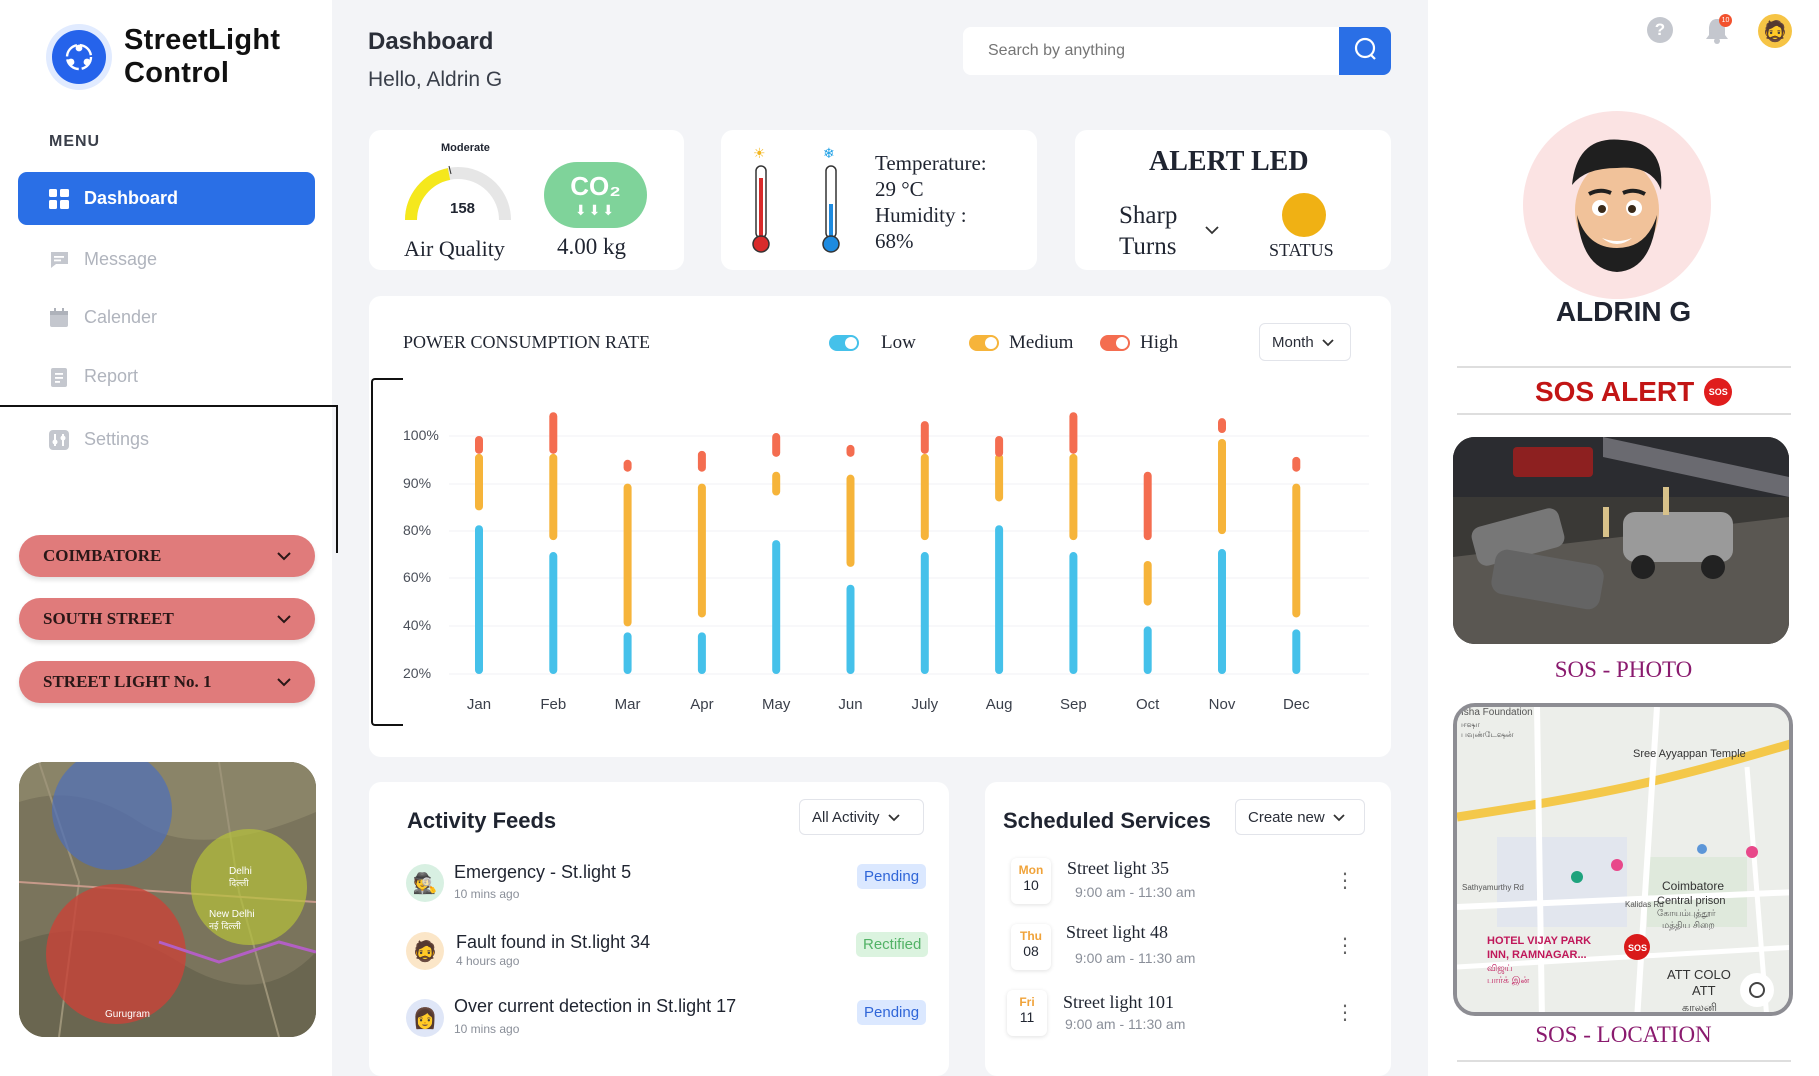  What do you see at coordinates (166, 57) in the screenshot?
I see `brand-logo: StreetLight Control` at bounding box center [166, 57].